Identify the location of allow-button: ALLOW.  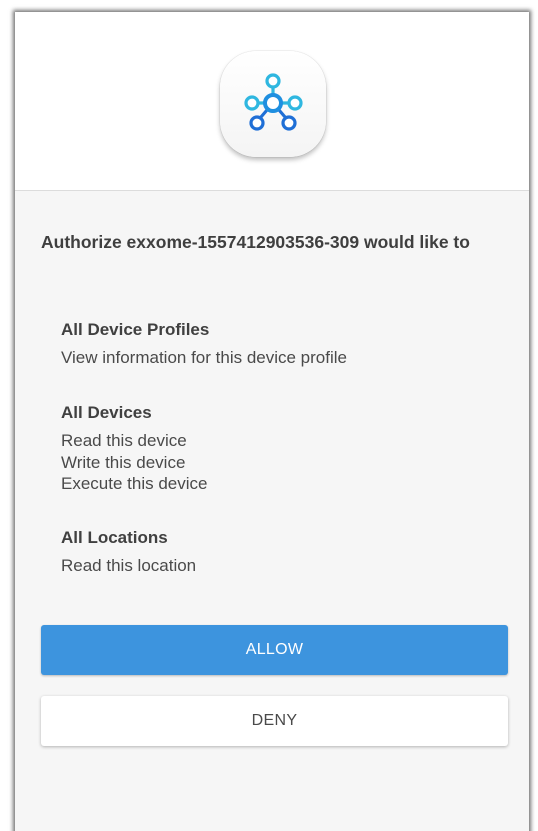
(274, 650).